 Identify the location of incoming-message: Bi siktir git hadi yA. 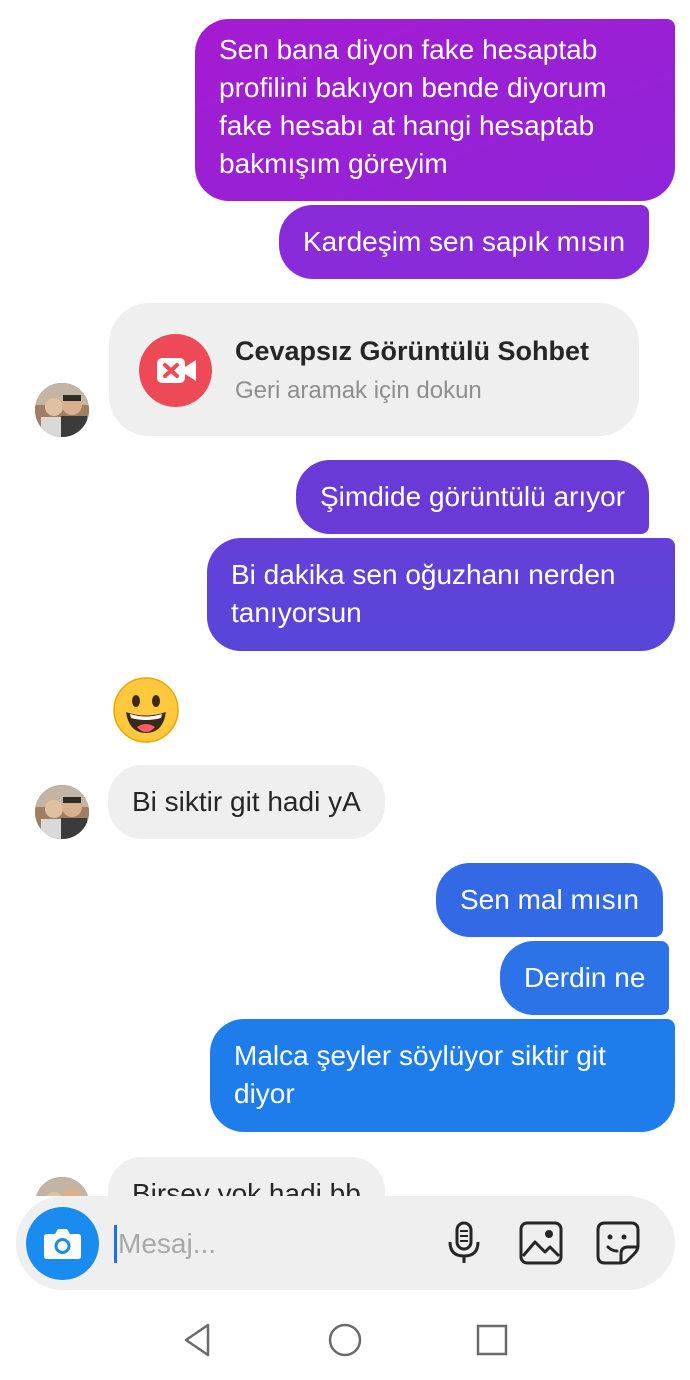
(246, 802).